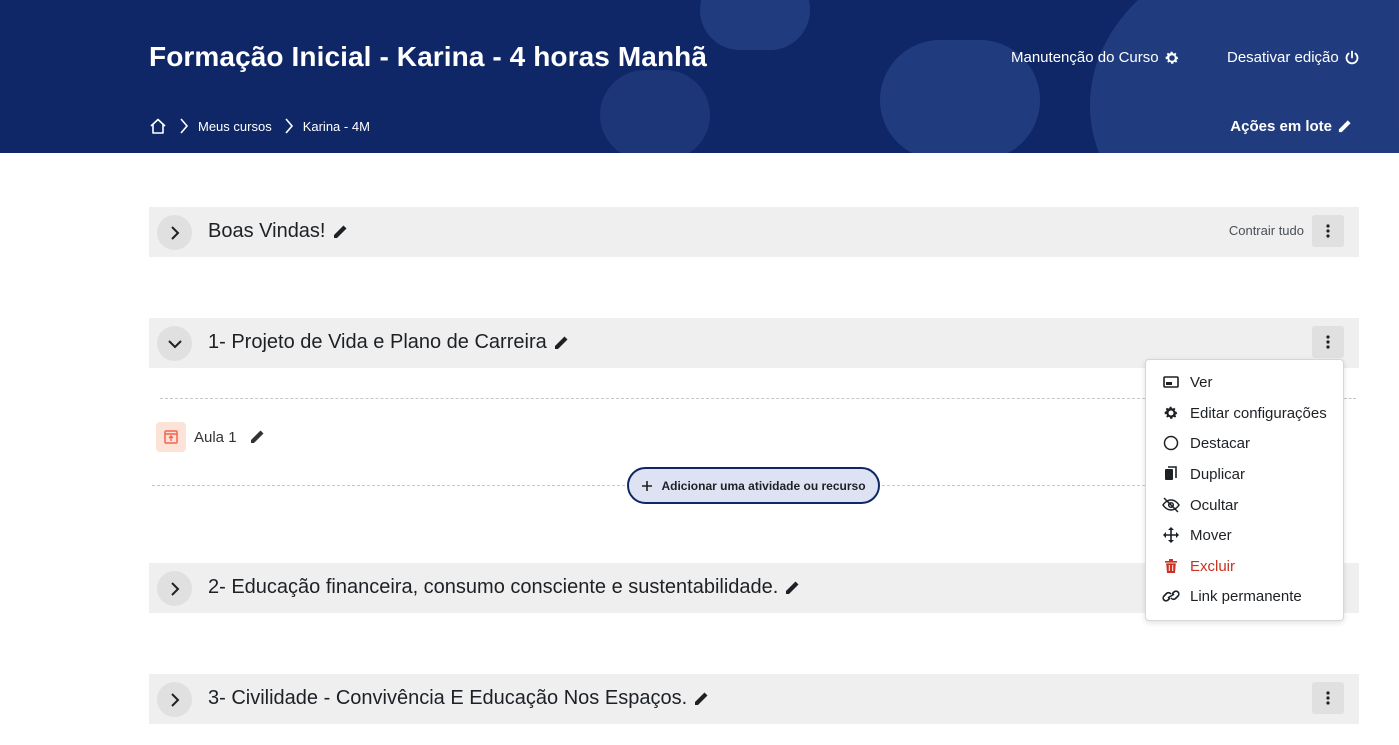  I want to click on menu-item-highlight: Destacar, so click(1206, 443).